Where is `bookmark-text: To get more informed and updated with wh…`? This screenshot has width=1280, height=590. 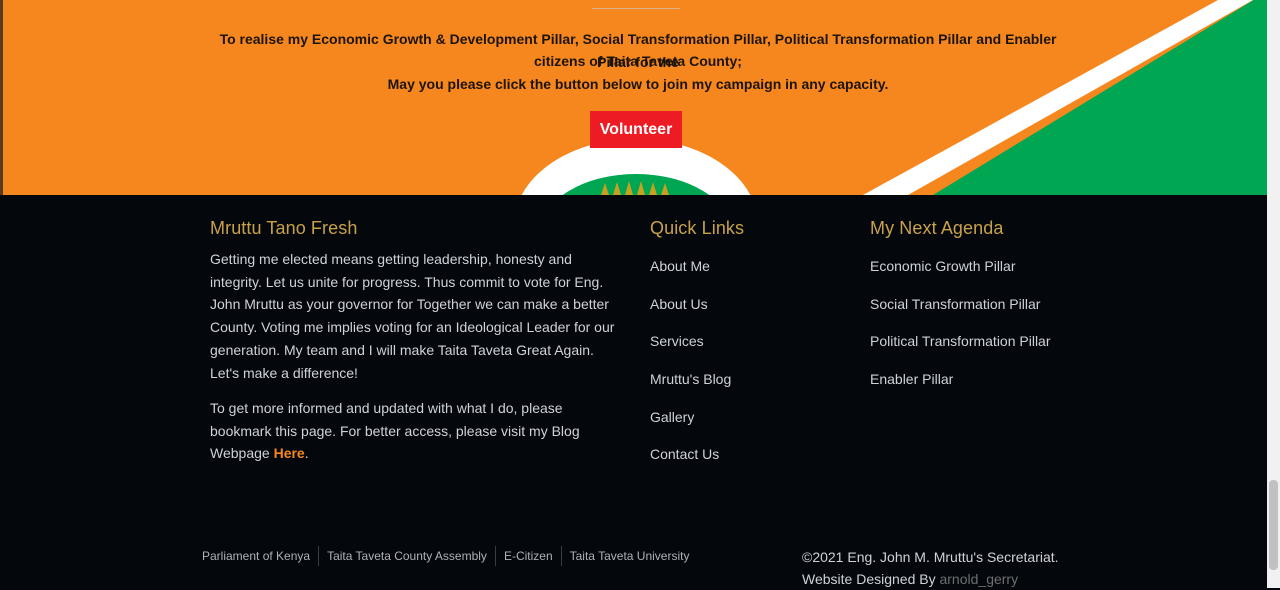 bookmark-text: To get more informed and updated with wh… is located at coordinates (395, 431).